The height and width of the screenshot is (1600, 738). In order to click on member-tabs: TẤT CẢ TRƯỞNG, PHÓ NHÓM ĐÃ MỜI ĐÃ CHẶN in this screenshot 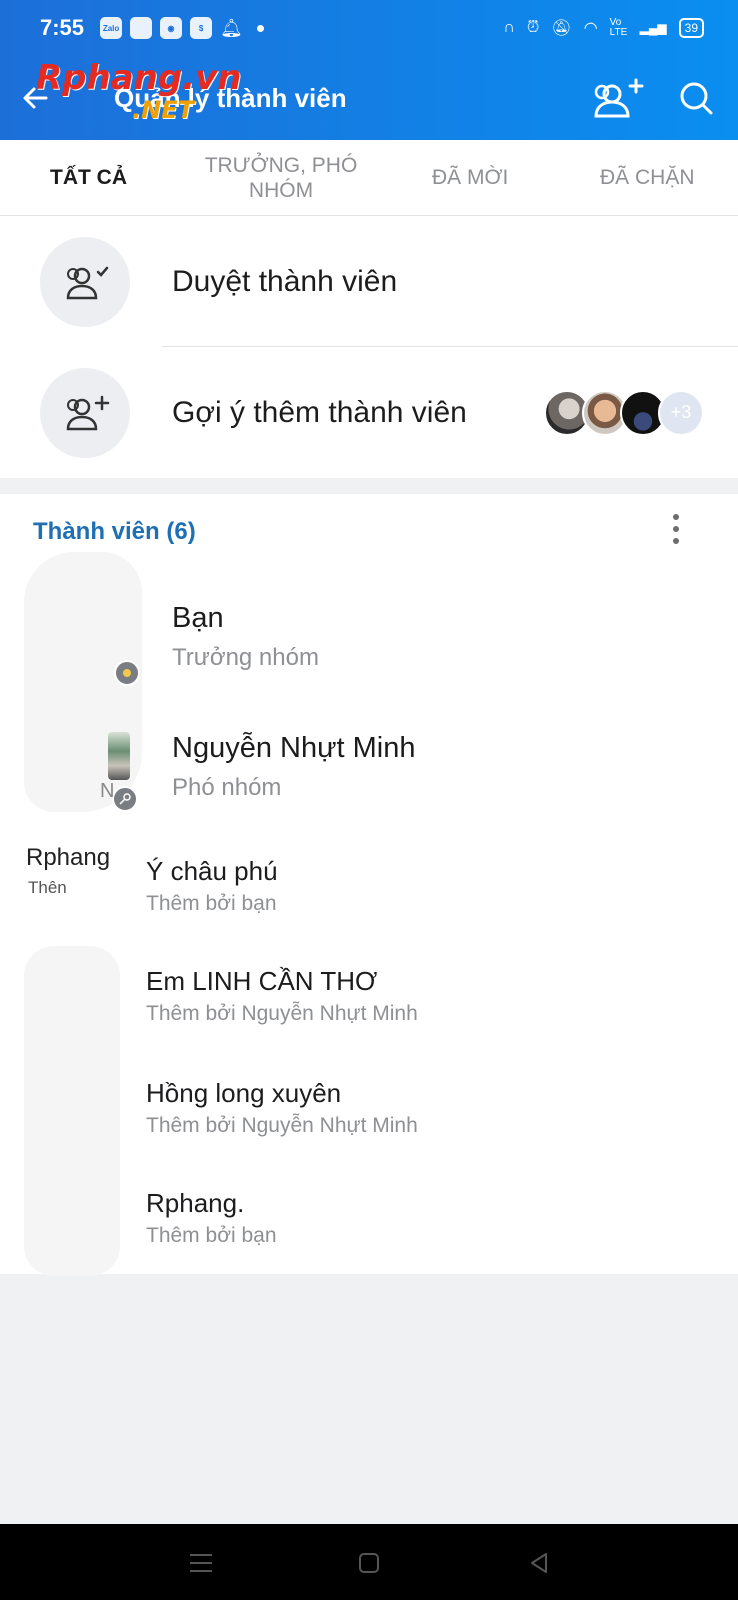, I will do `click(369, 178)`.